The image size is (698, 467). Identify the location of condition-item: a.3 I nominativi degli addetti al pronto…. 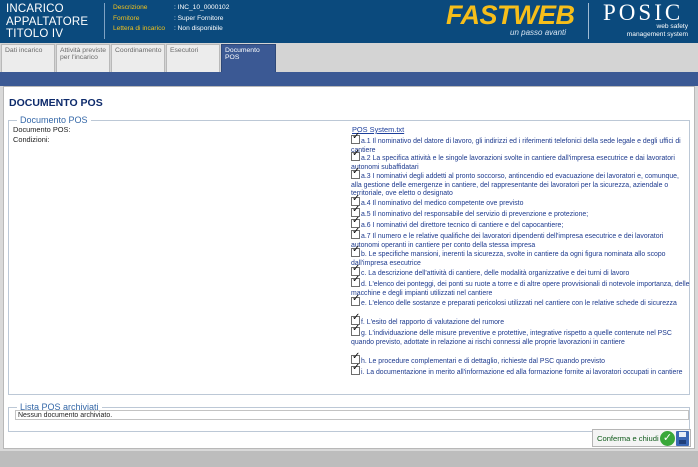
(521, 183).